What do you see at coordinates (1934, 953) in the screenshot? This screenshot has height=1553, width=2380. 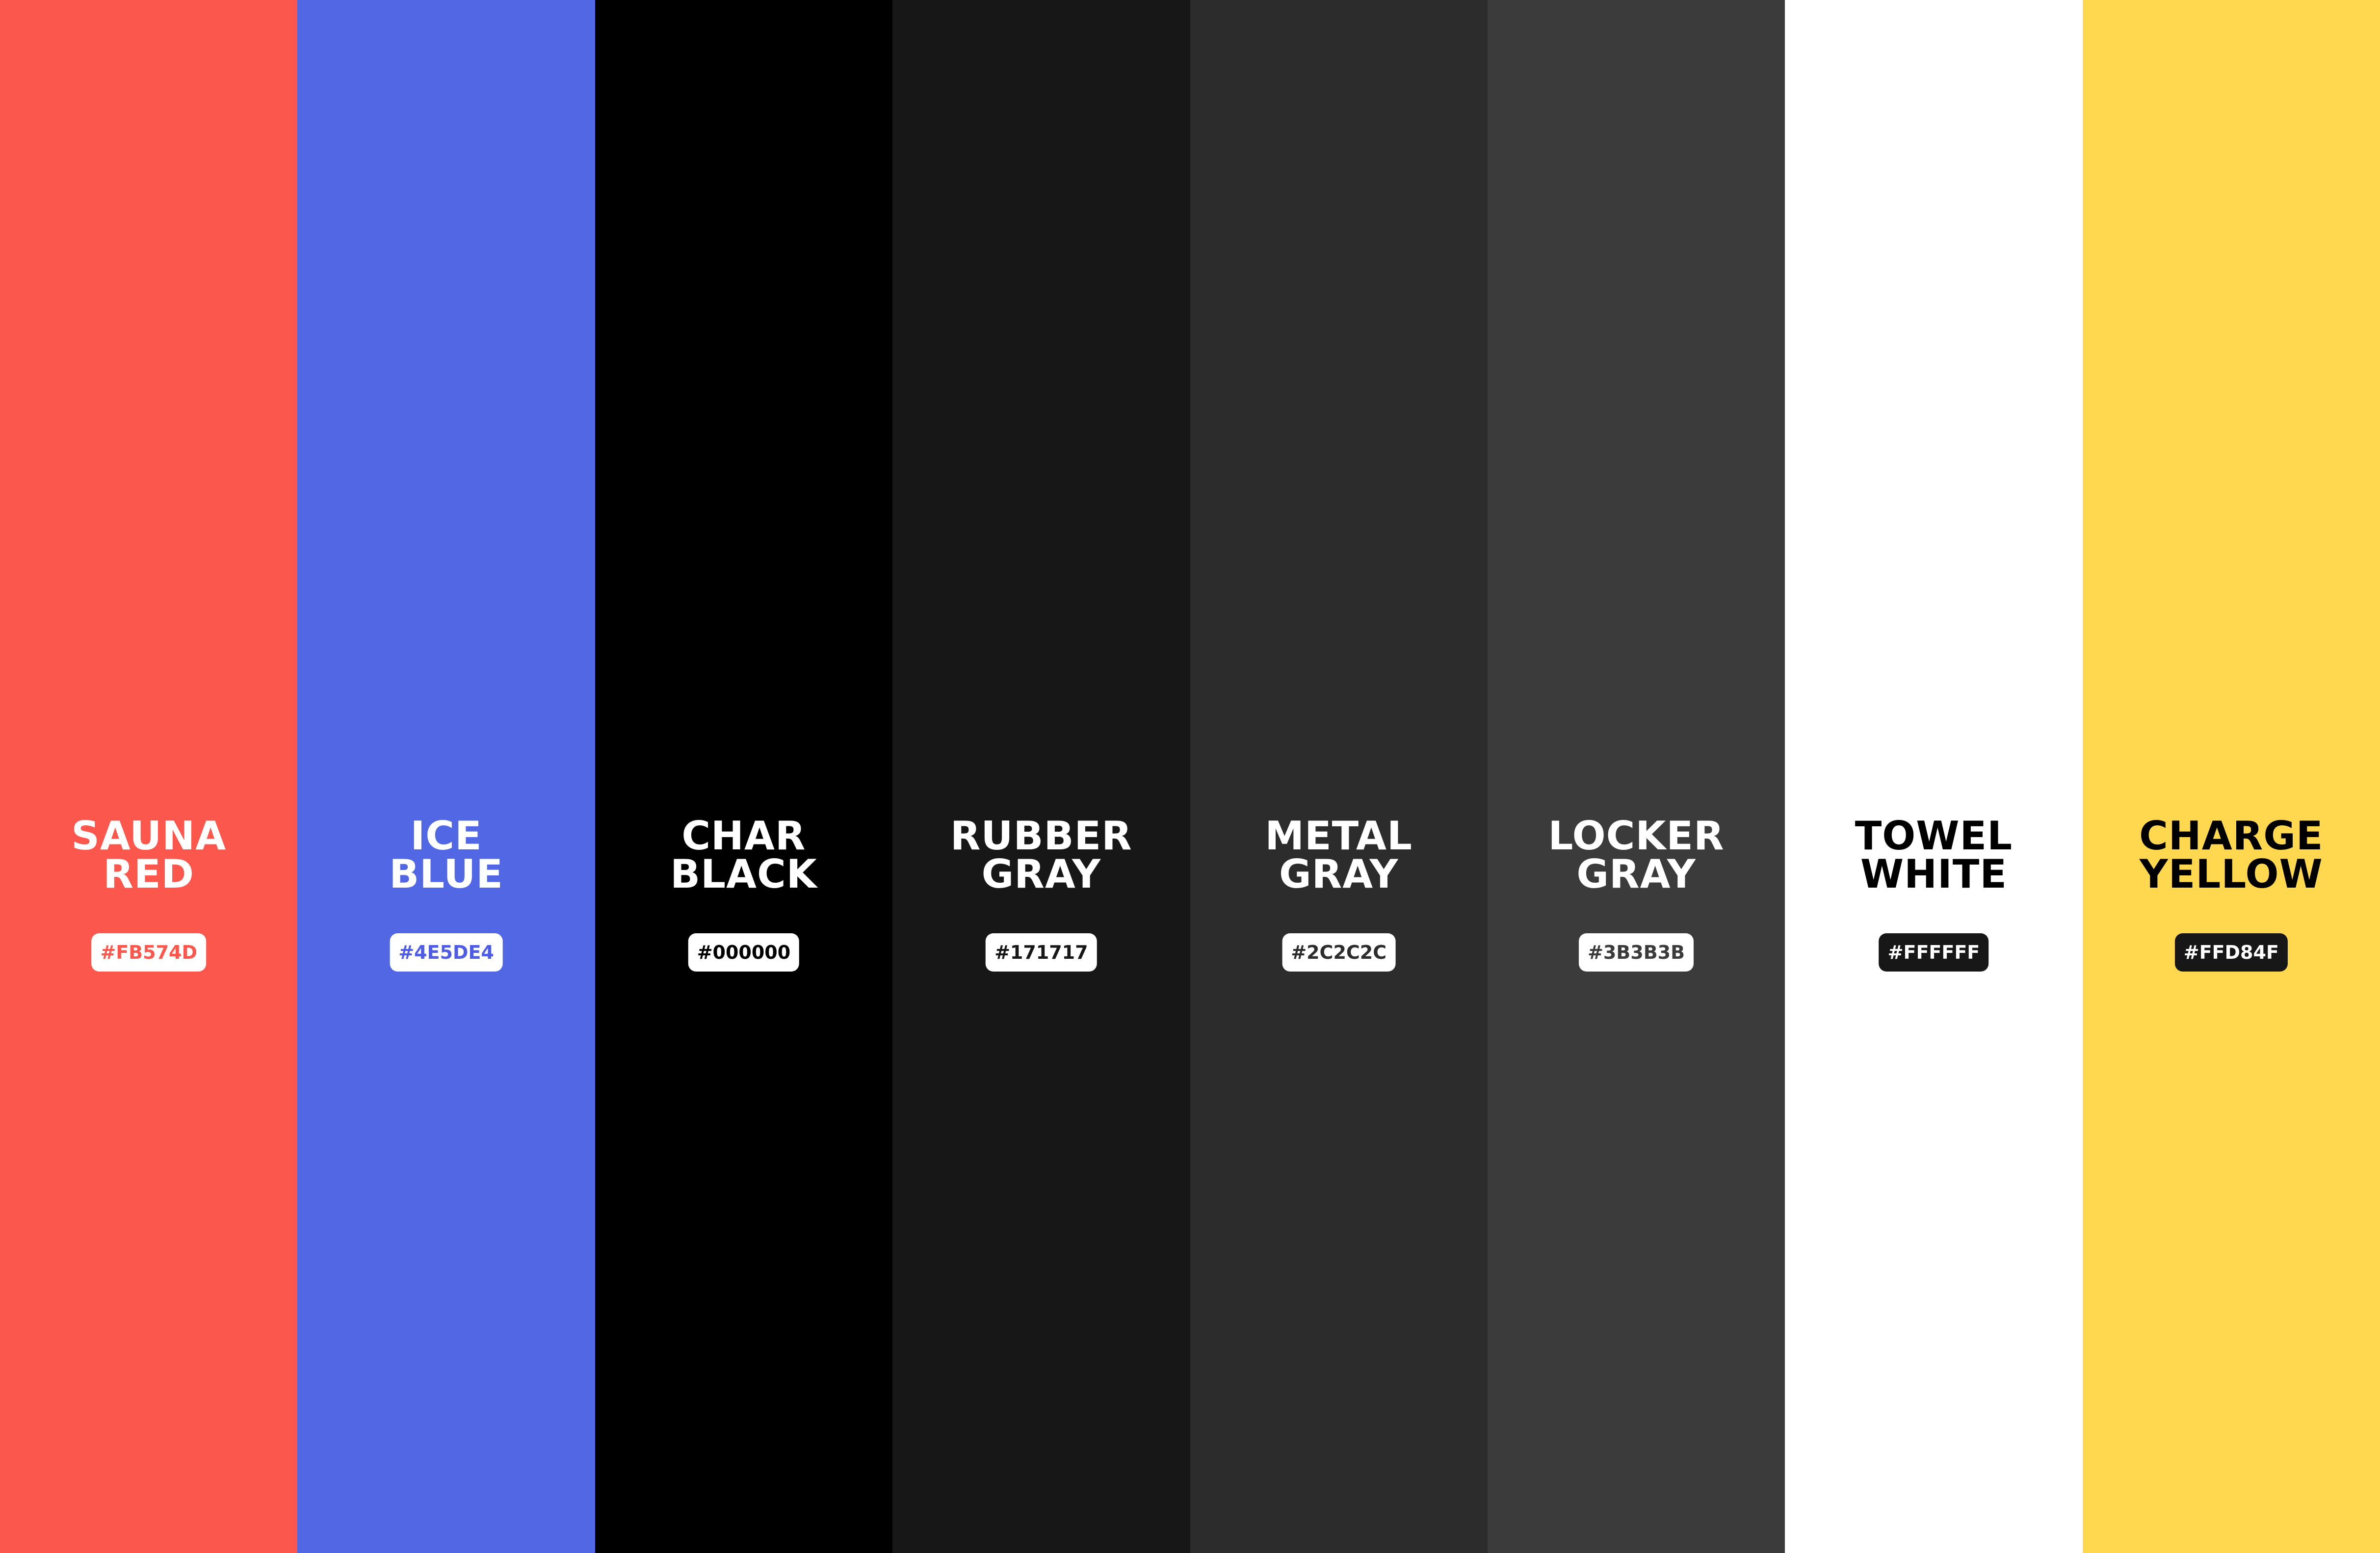 I see `hex-code-badge: #FFFFFF` at bounding box center [1934, 953].